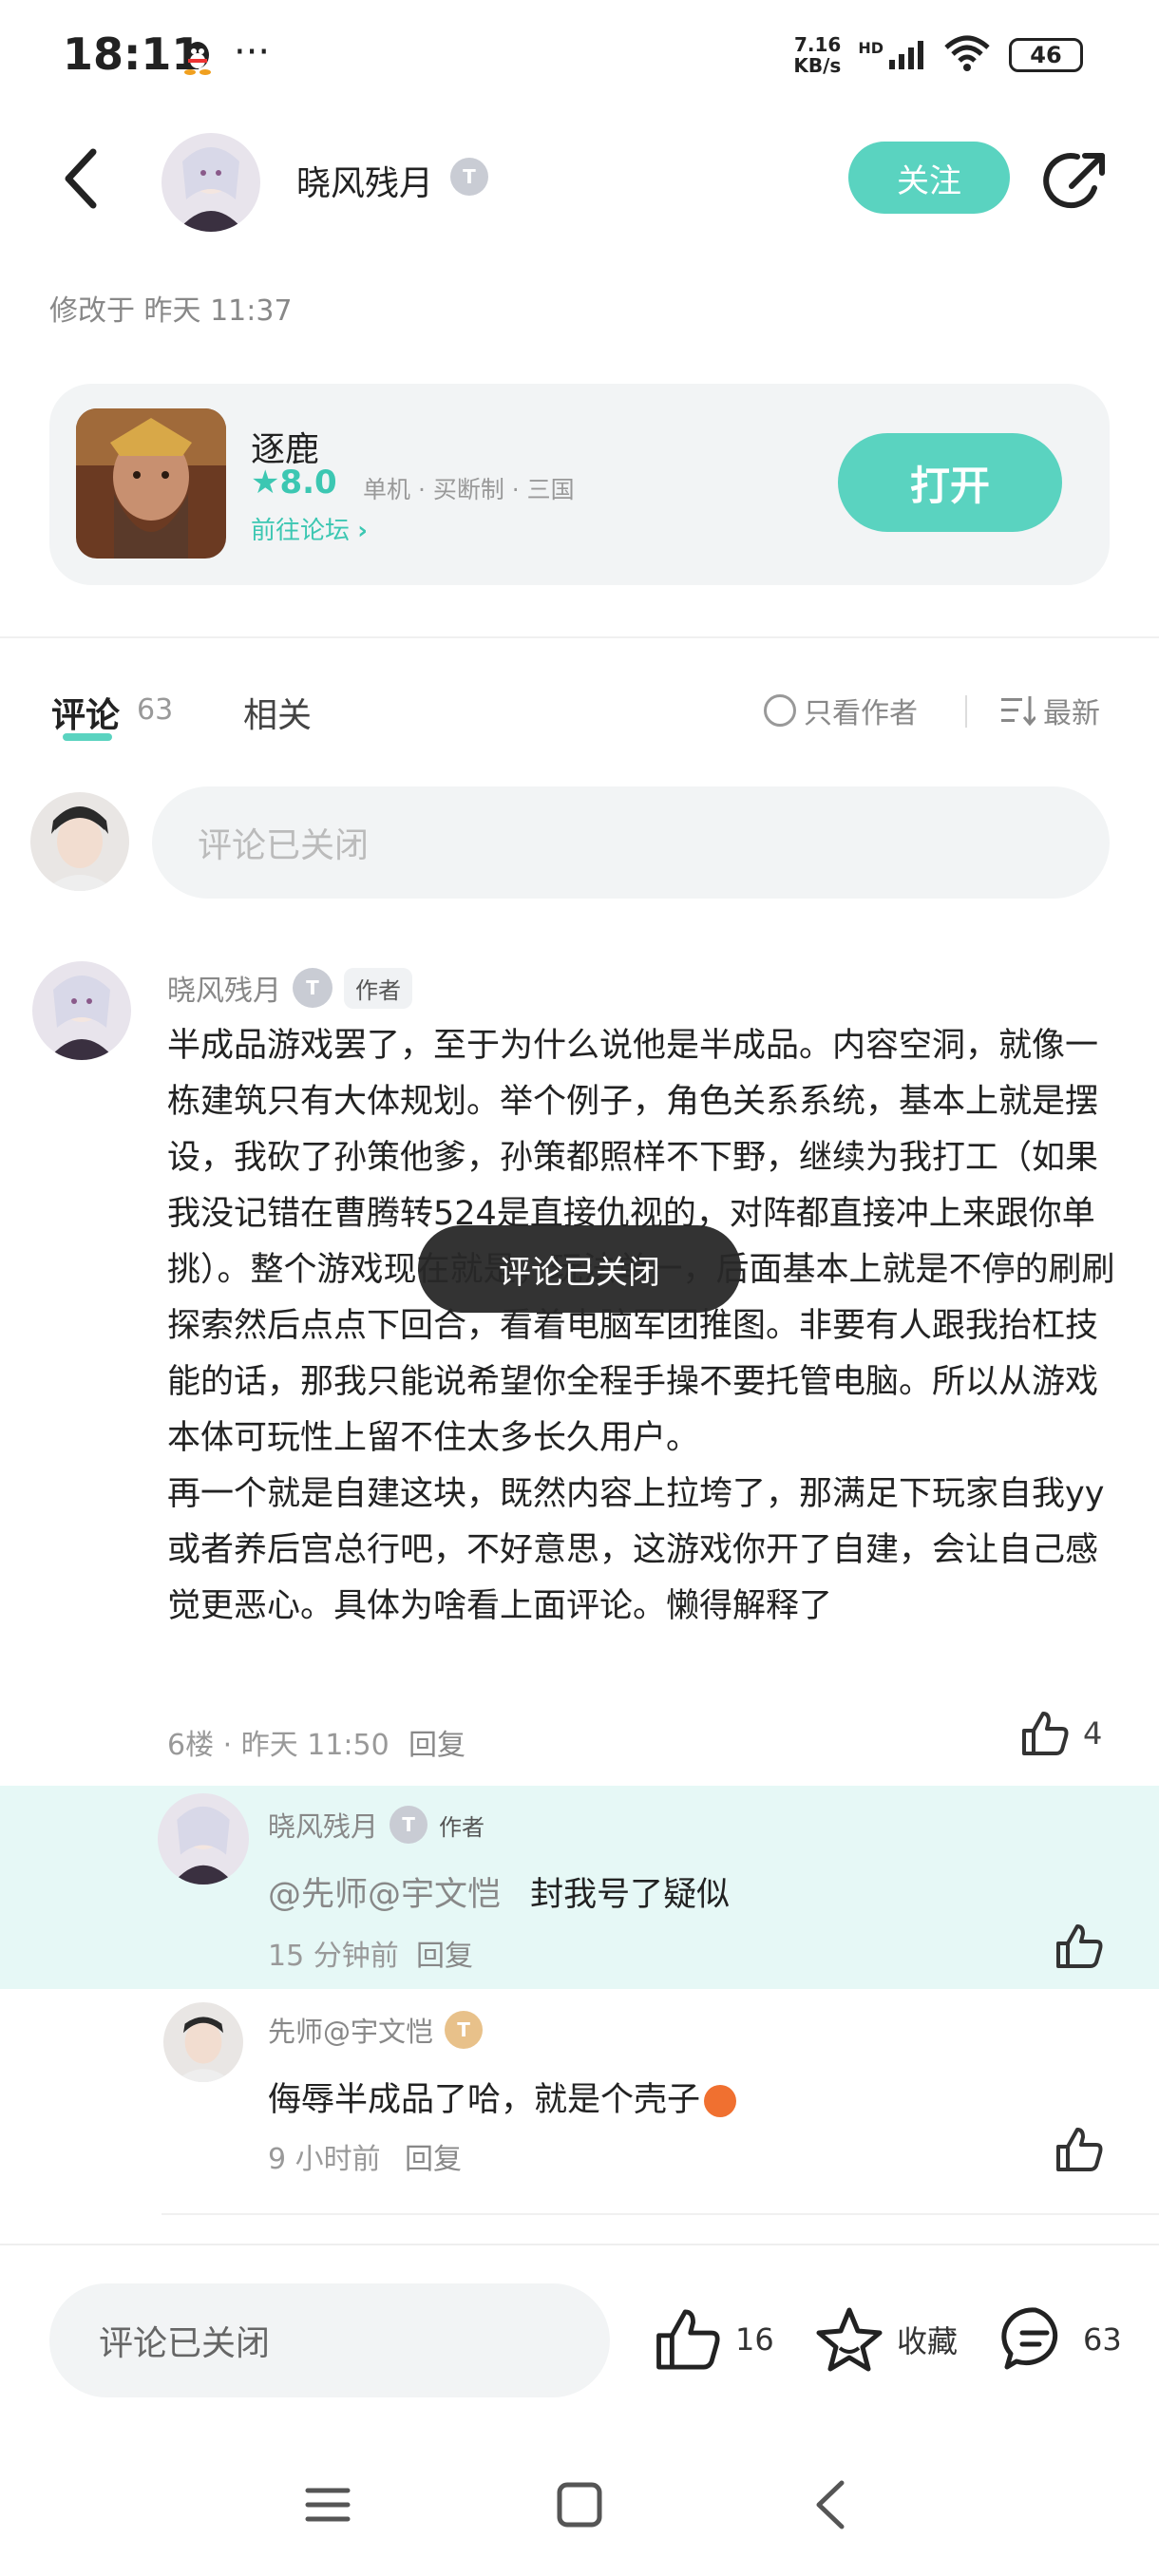 This screenshot has width=1159, height=2576. I want to click on comment-count: 63, so click(155, 710).